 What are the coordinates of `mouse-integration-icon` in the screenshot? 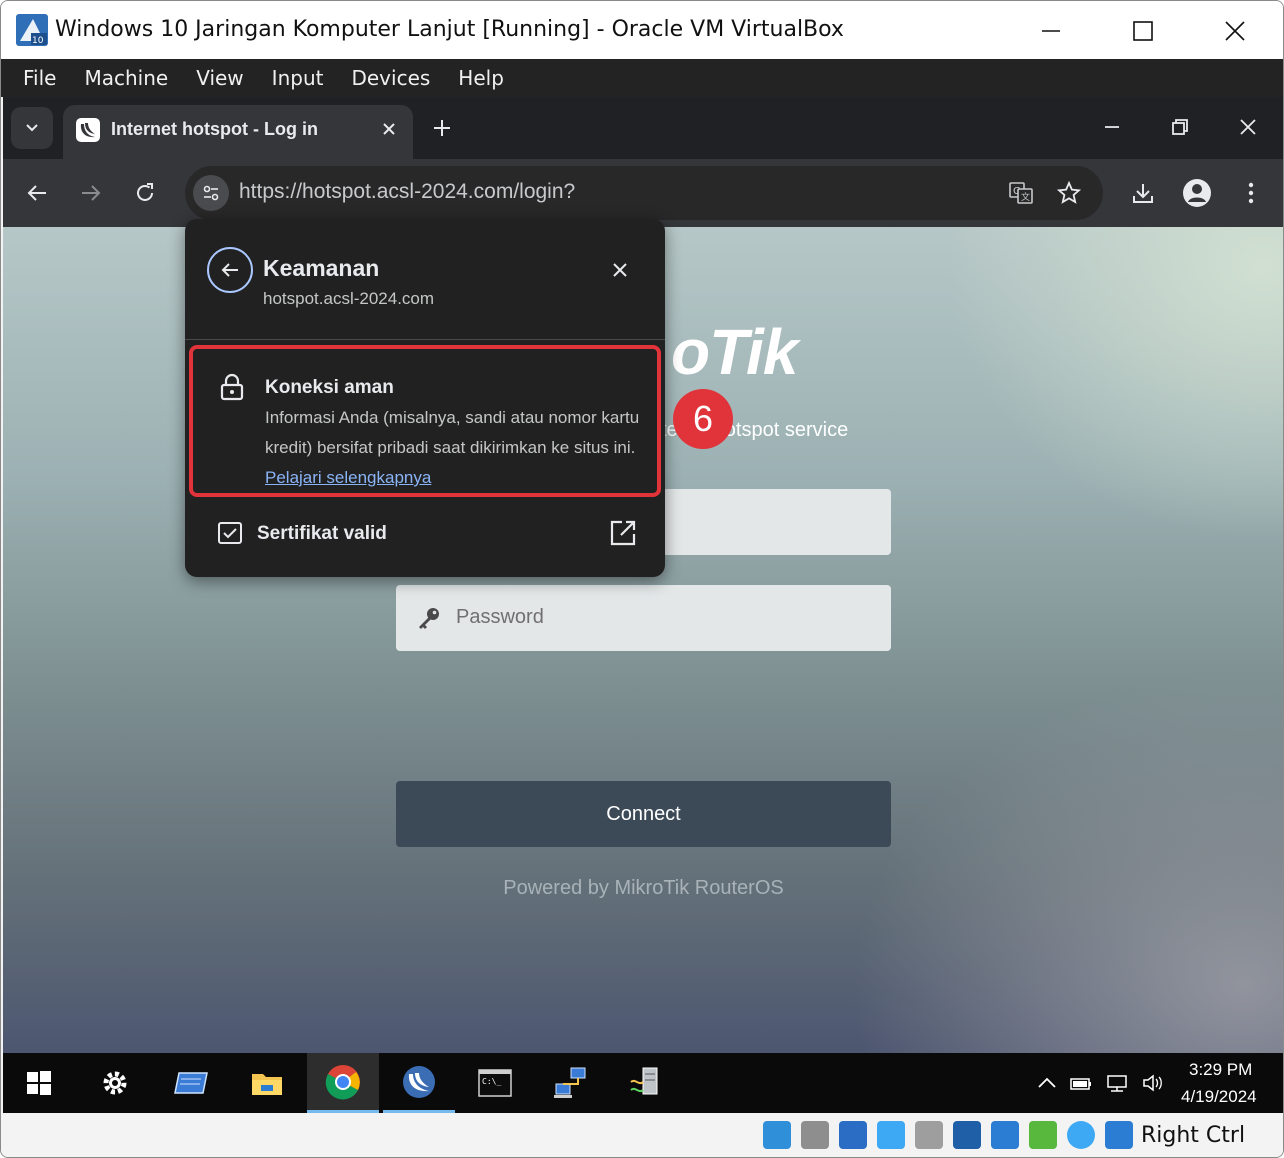 It's located at (1119, 1135).